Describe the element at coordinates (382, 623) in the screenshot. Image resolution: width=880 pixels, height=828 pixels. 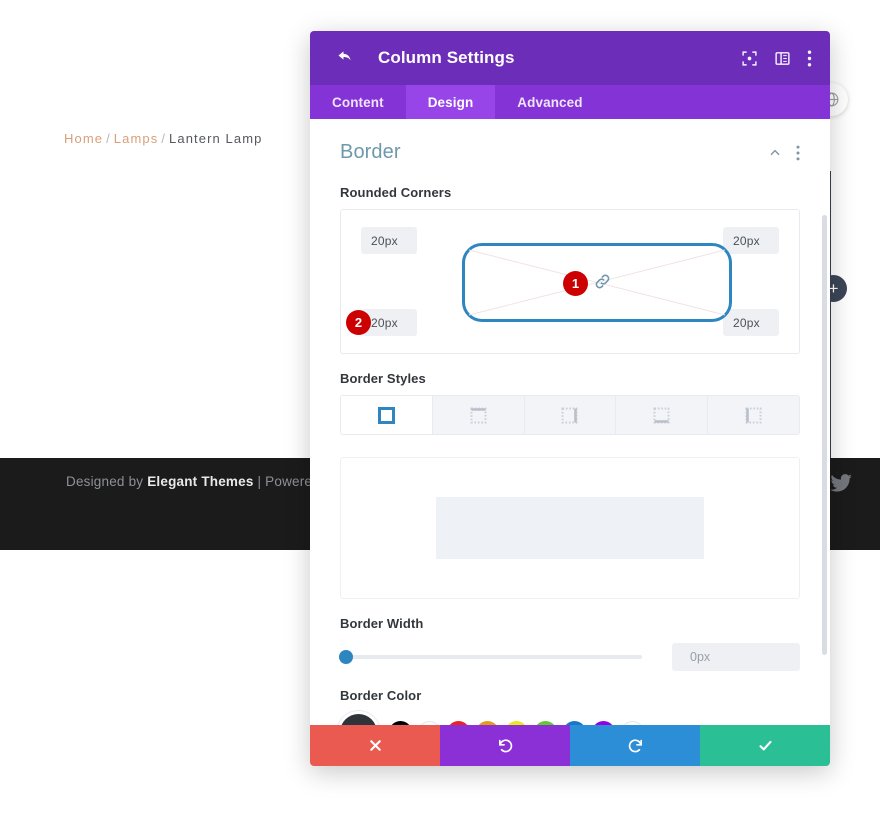
I see `border-width-label: Border Width` at that location.